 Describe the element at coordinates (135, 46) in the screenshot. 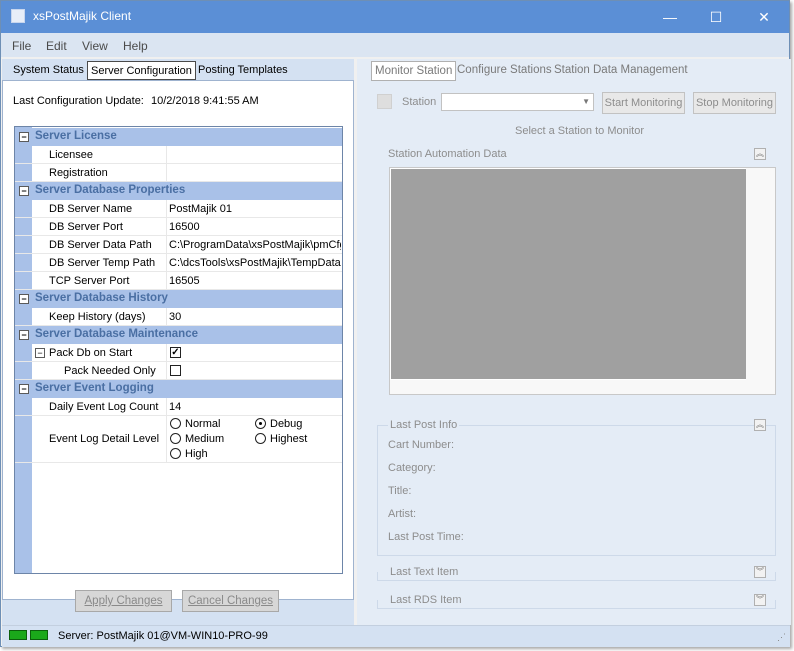

I see `menu-help: Help` at that location.